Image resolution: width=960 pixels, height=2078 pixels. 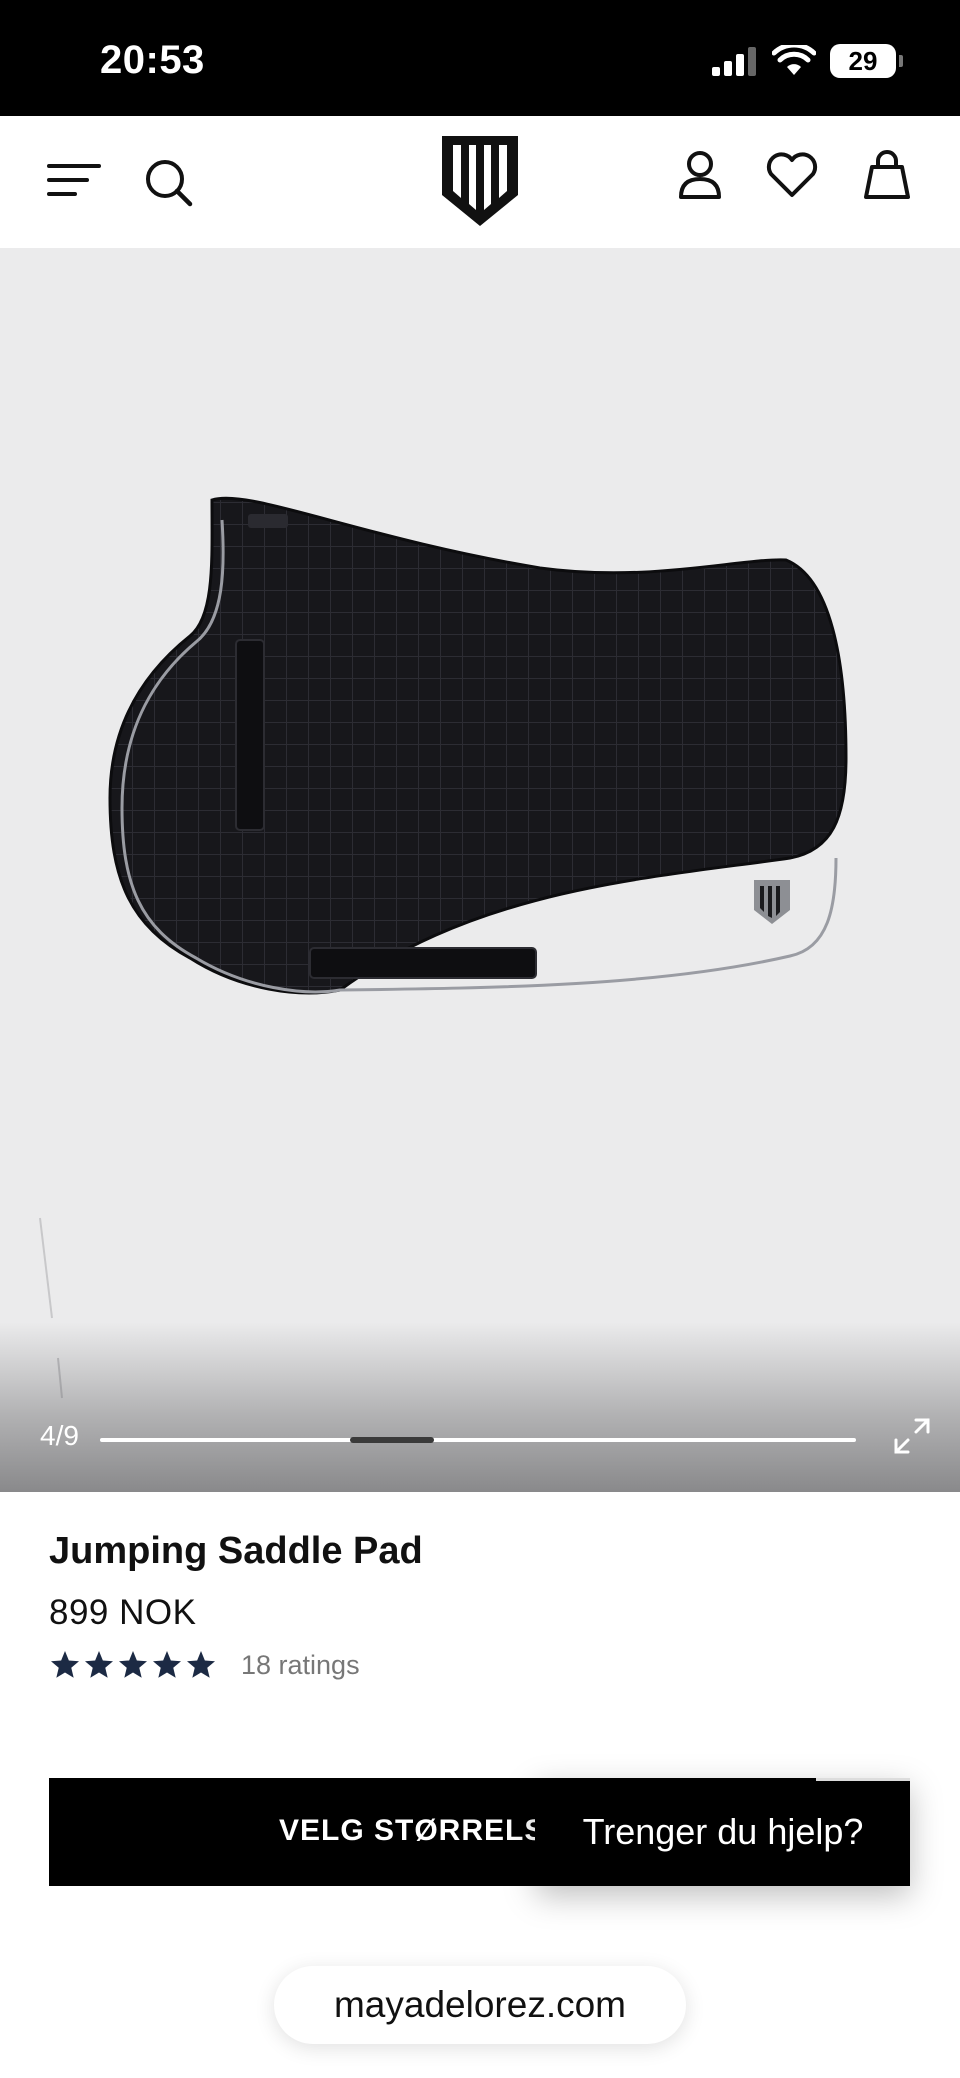 I want to click on battery-indicator: 29, so click(x=866, y=61).